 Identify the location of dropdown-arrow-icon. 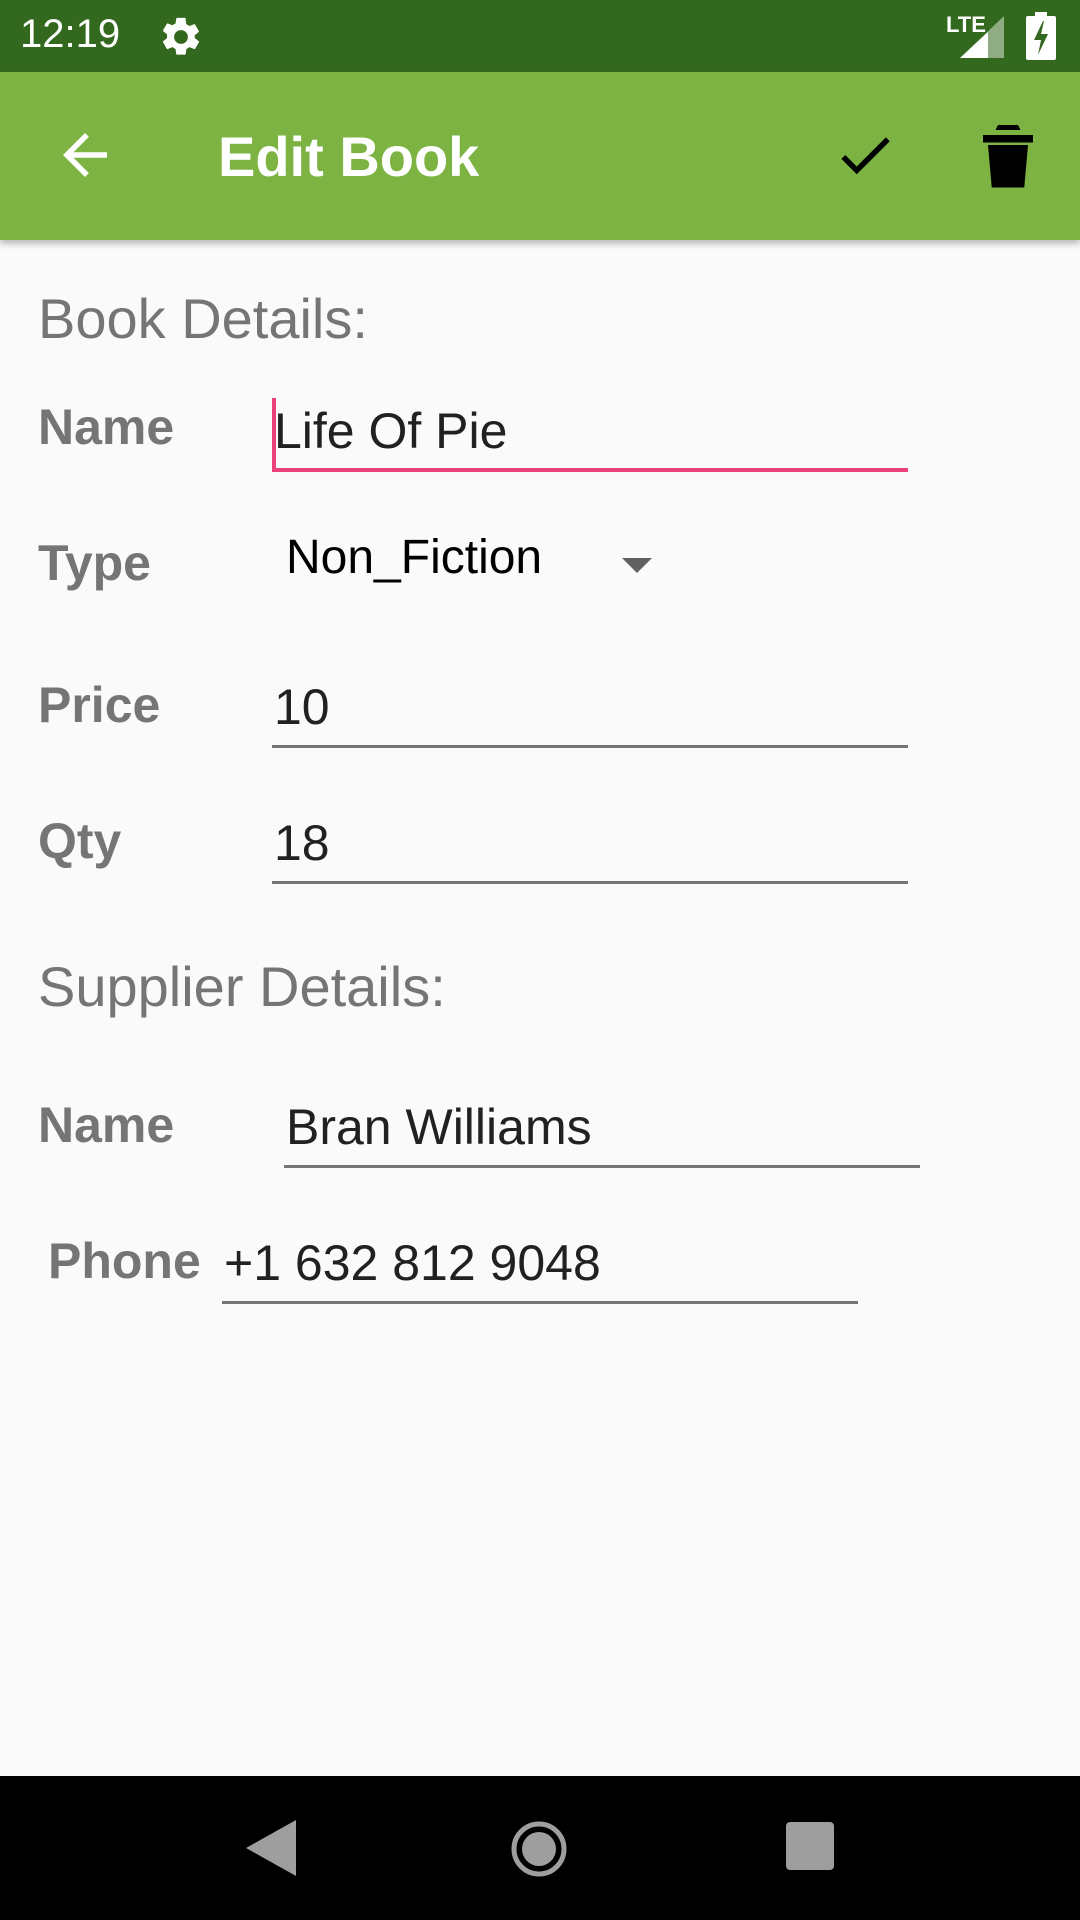
(637, 565).